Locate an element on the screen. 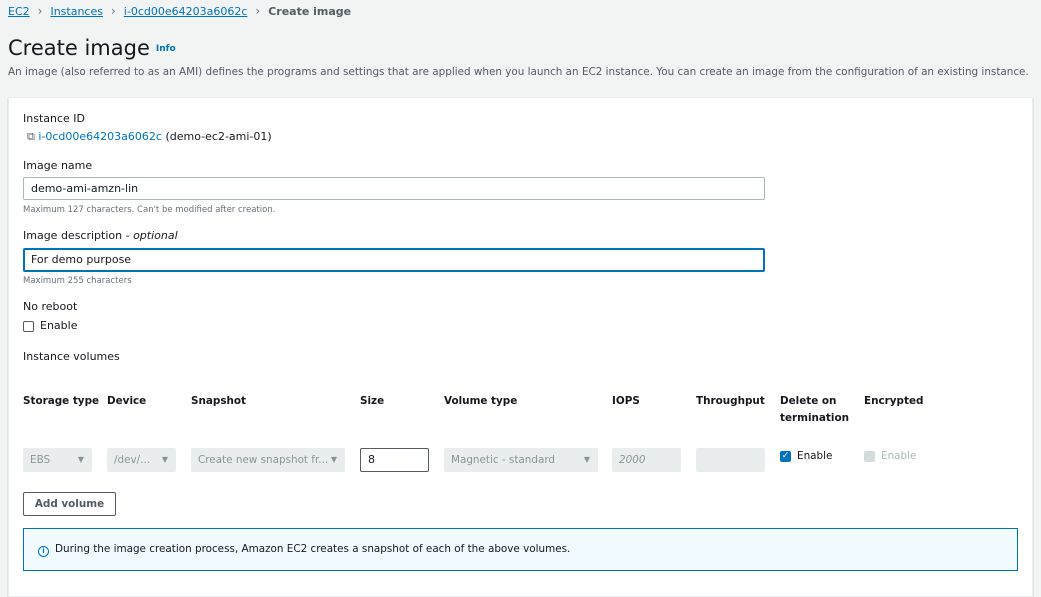 This screenshot has height=597, width=1041. encrypted-checkbox: Enable is located at coordinates (890, 456).